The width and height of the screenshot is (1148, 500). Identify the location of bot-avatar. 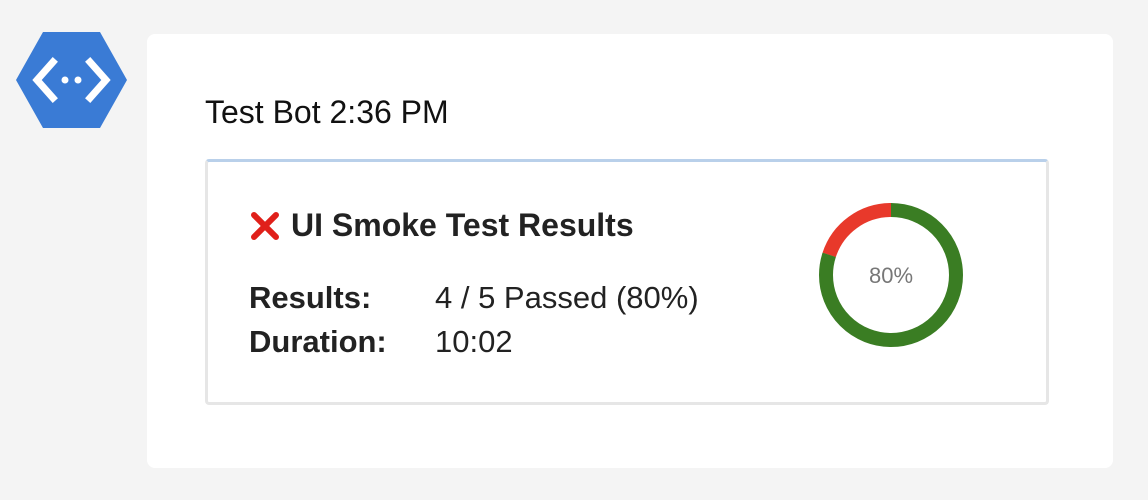
(71, 80).